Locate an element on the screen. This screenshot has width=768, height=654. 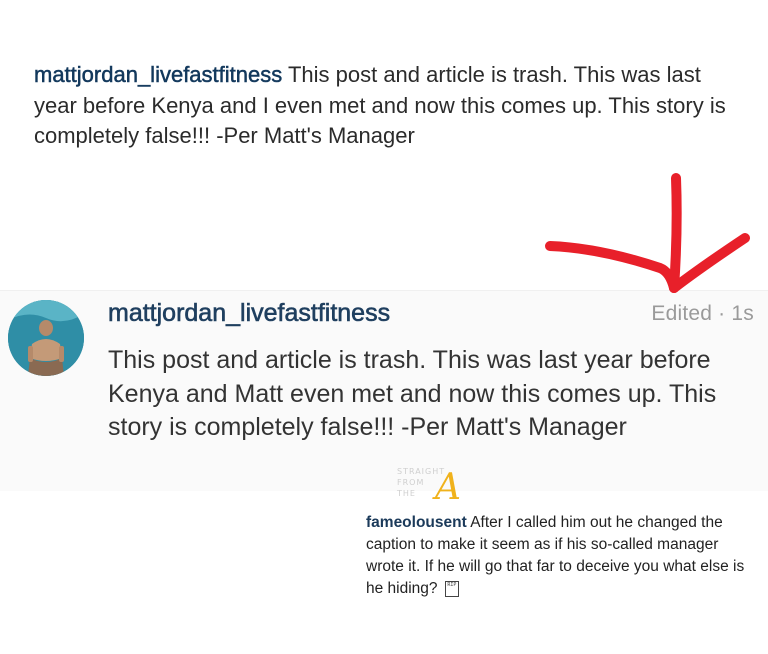
original-comment-username: mattjordan_livefastfitness is located at coordinates (158, 75).